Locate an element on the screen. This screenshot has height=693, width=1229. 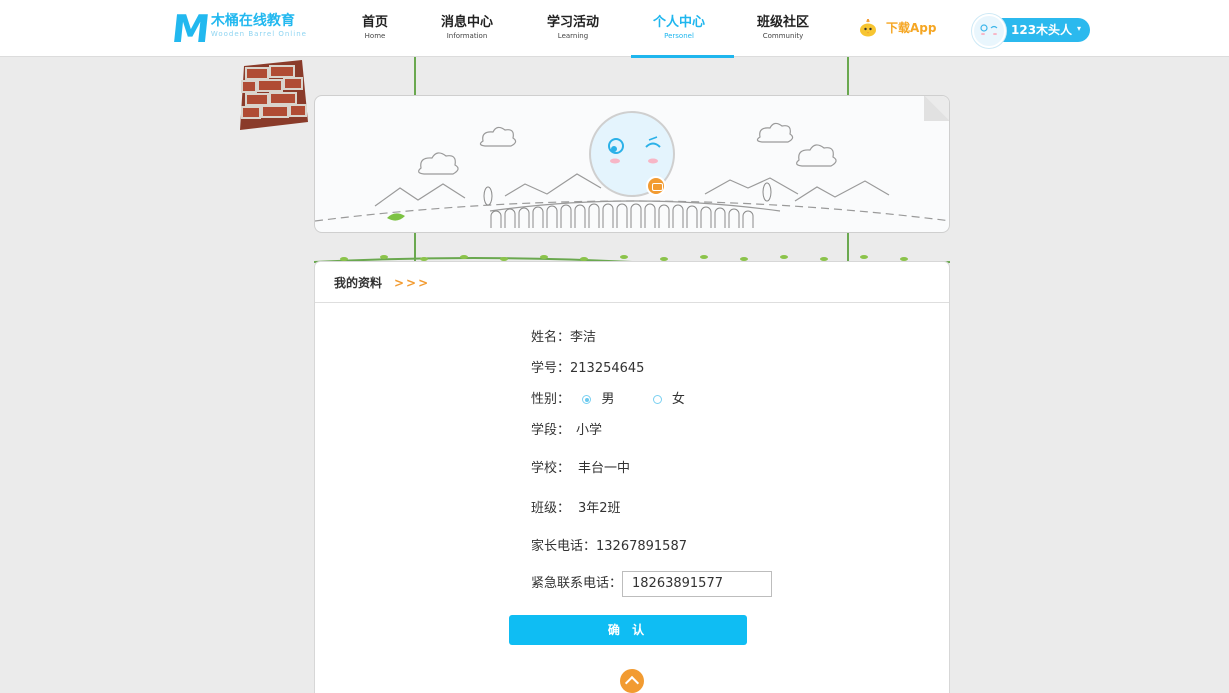
nav-information: 消息中心 Information is located at coordinates (467, 28).